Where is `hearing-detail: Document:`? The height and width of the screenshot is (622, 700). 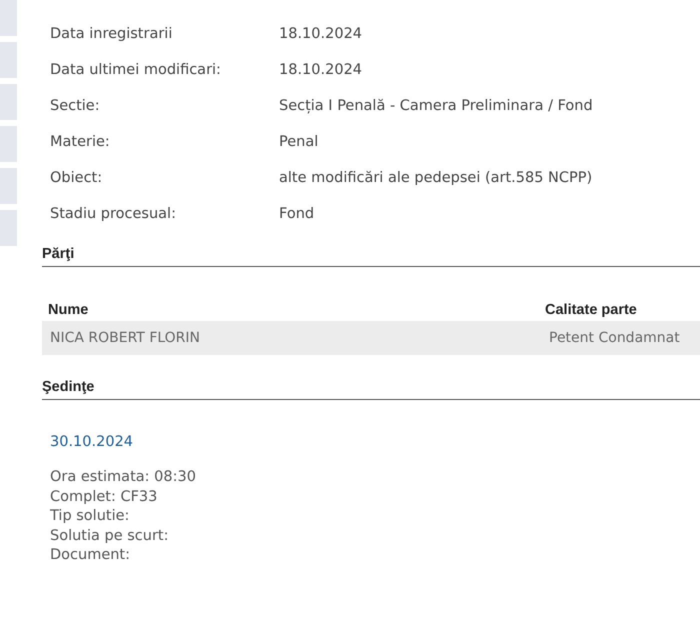
hearing-detail: Document: is located at coordinates (91, 555).